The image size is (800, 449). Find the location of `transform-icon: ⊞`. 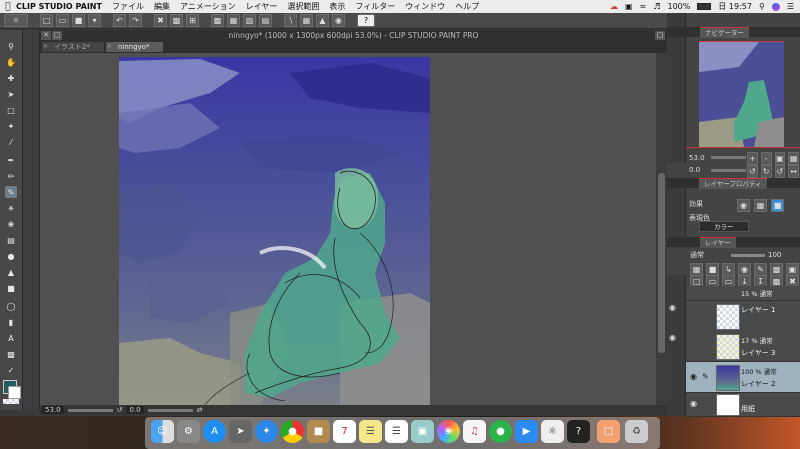

transform-icon: ⊞ is located at coordinates (192, 20).